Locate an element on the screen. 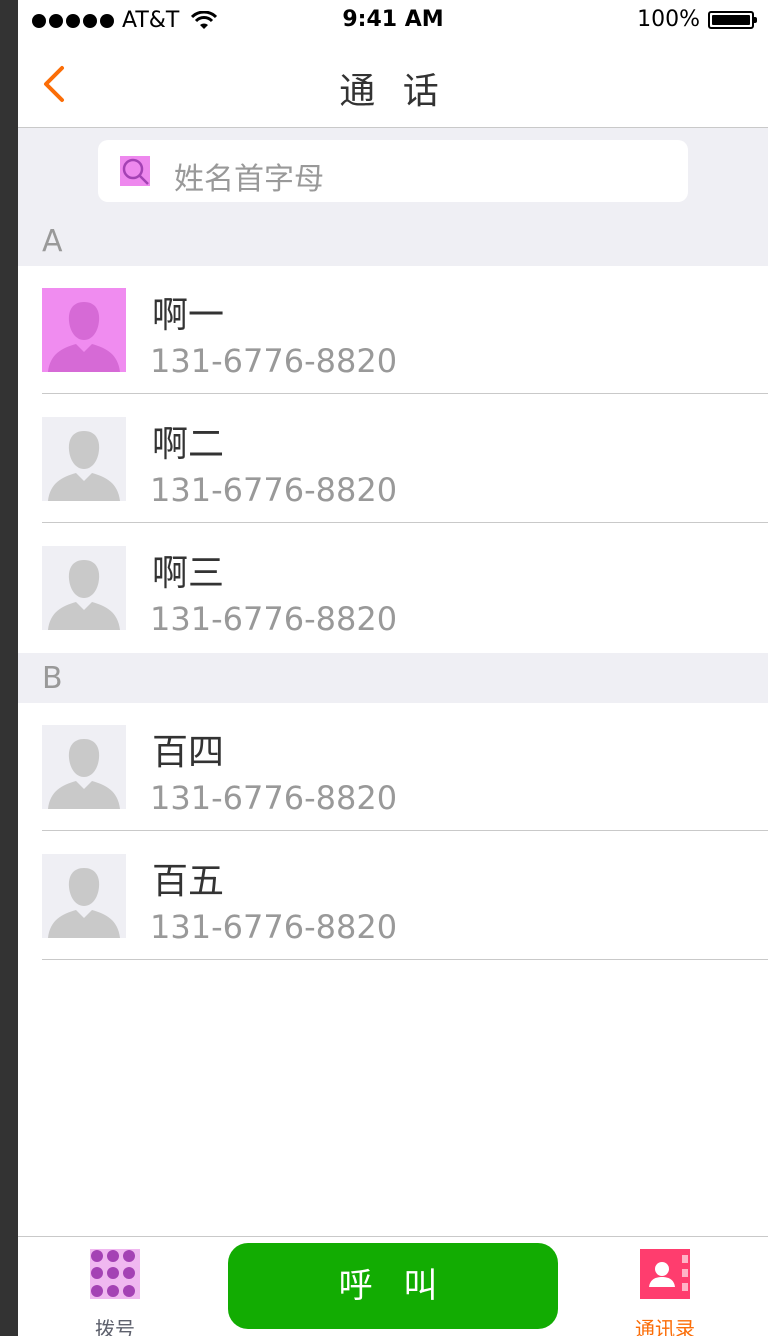  status-right: 100% is located at coordinates (697, 19).